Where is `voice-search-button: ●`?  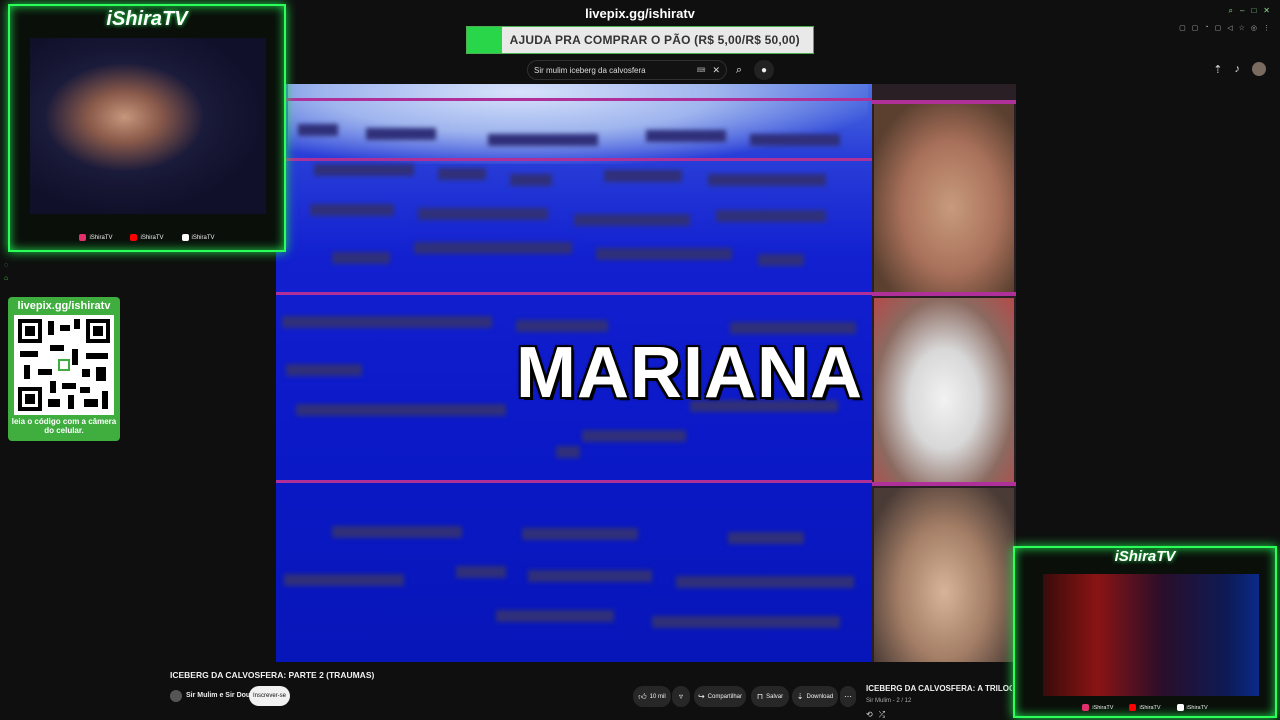 voice-search-button: ● is located at coordinates (764, 70).